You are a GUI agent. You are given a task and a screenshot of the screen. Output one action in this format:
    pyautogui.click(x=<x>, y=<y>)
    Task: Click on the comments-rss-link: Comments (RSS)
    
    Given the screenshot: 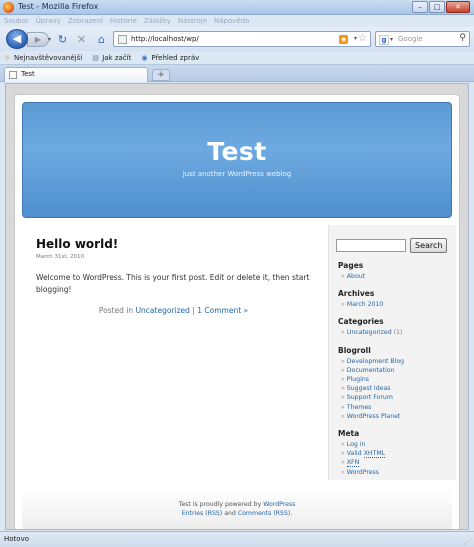 What is the action you would take?
    pyautogui.click(x=264, y=513)
    